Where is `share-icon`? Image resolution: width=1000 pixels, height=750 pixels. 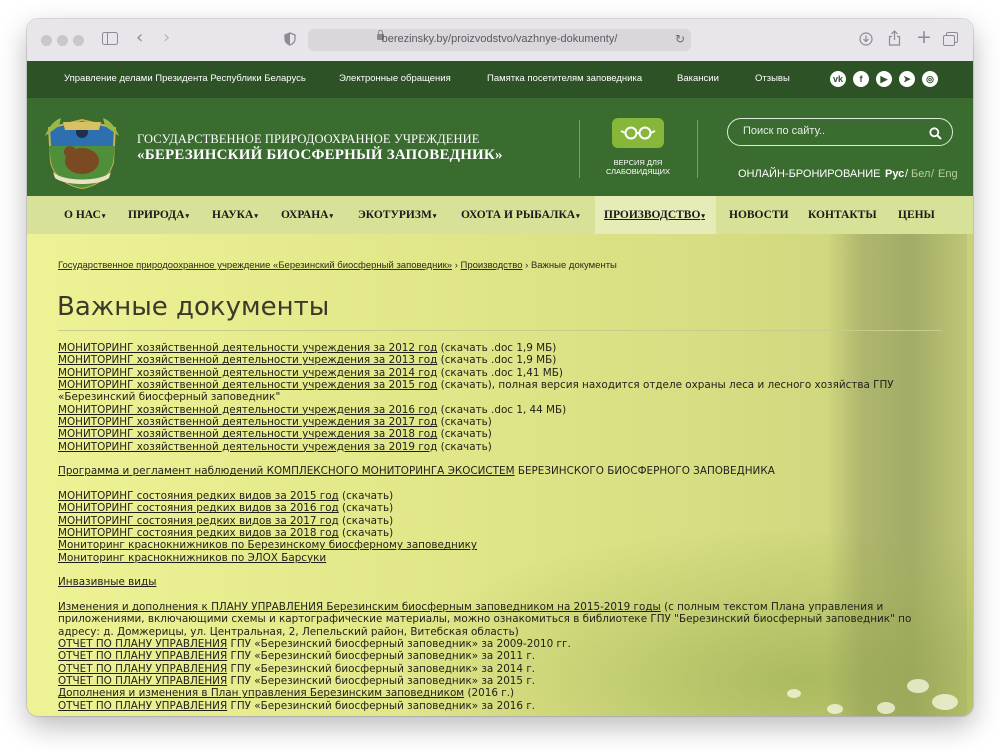
share-icon is located at coordinates (894, 39).